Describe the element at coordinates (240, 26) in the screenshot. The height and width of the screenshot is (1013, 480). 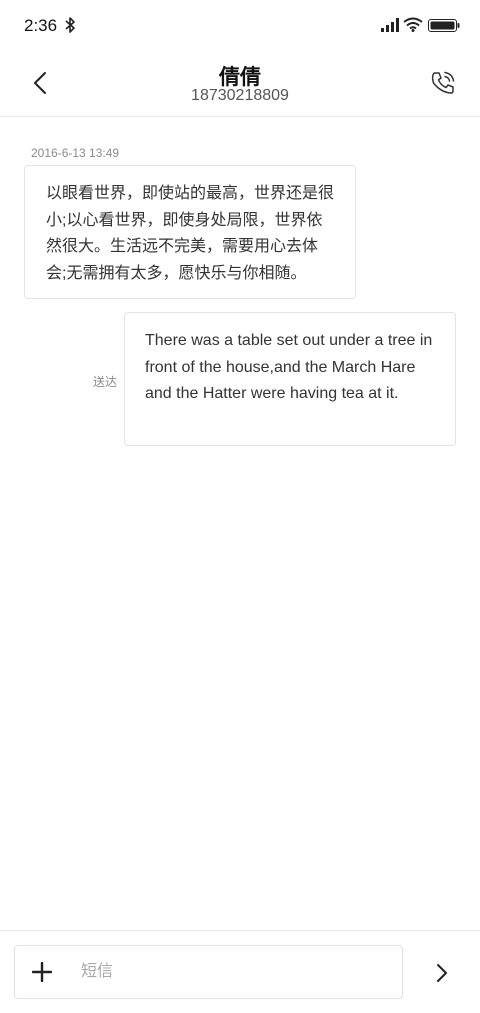
I see `status-bar: 2:36` at that location.